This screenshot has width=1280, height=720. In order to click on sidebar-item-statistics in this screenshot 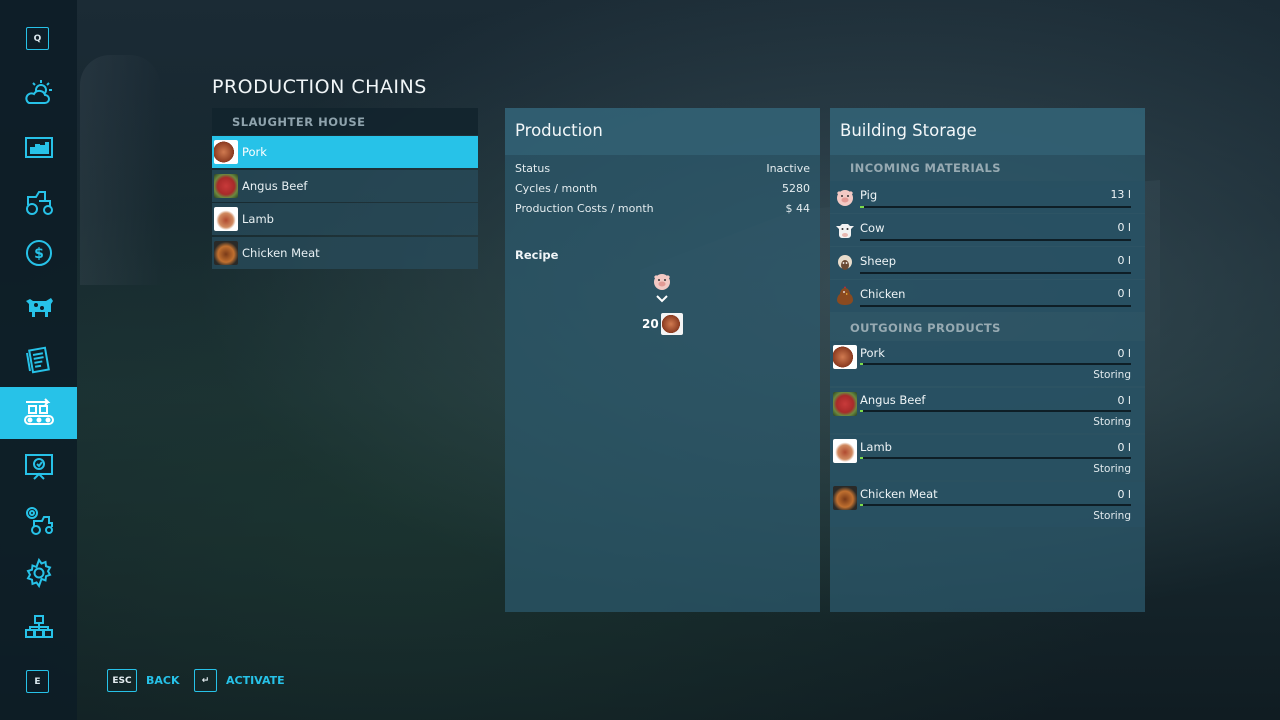, I will do `click(38, 148)`.